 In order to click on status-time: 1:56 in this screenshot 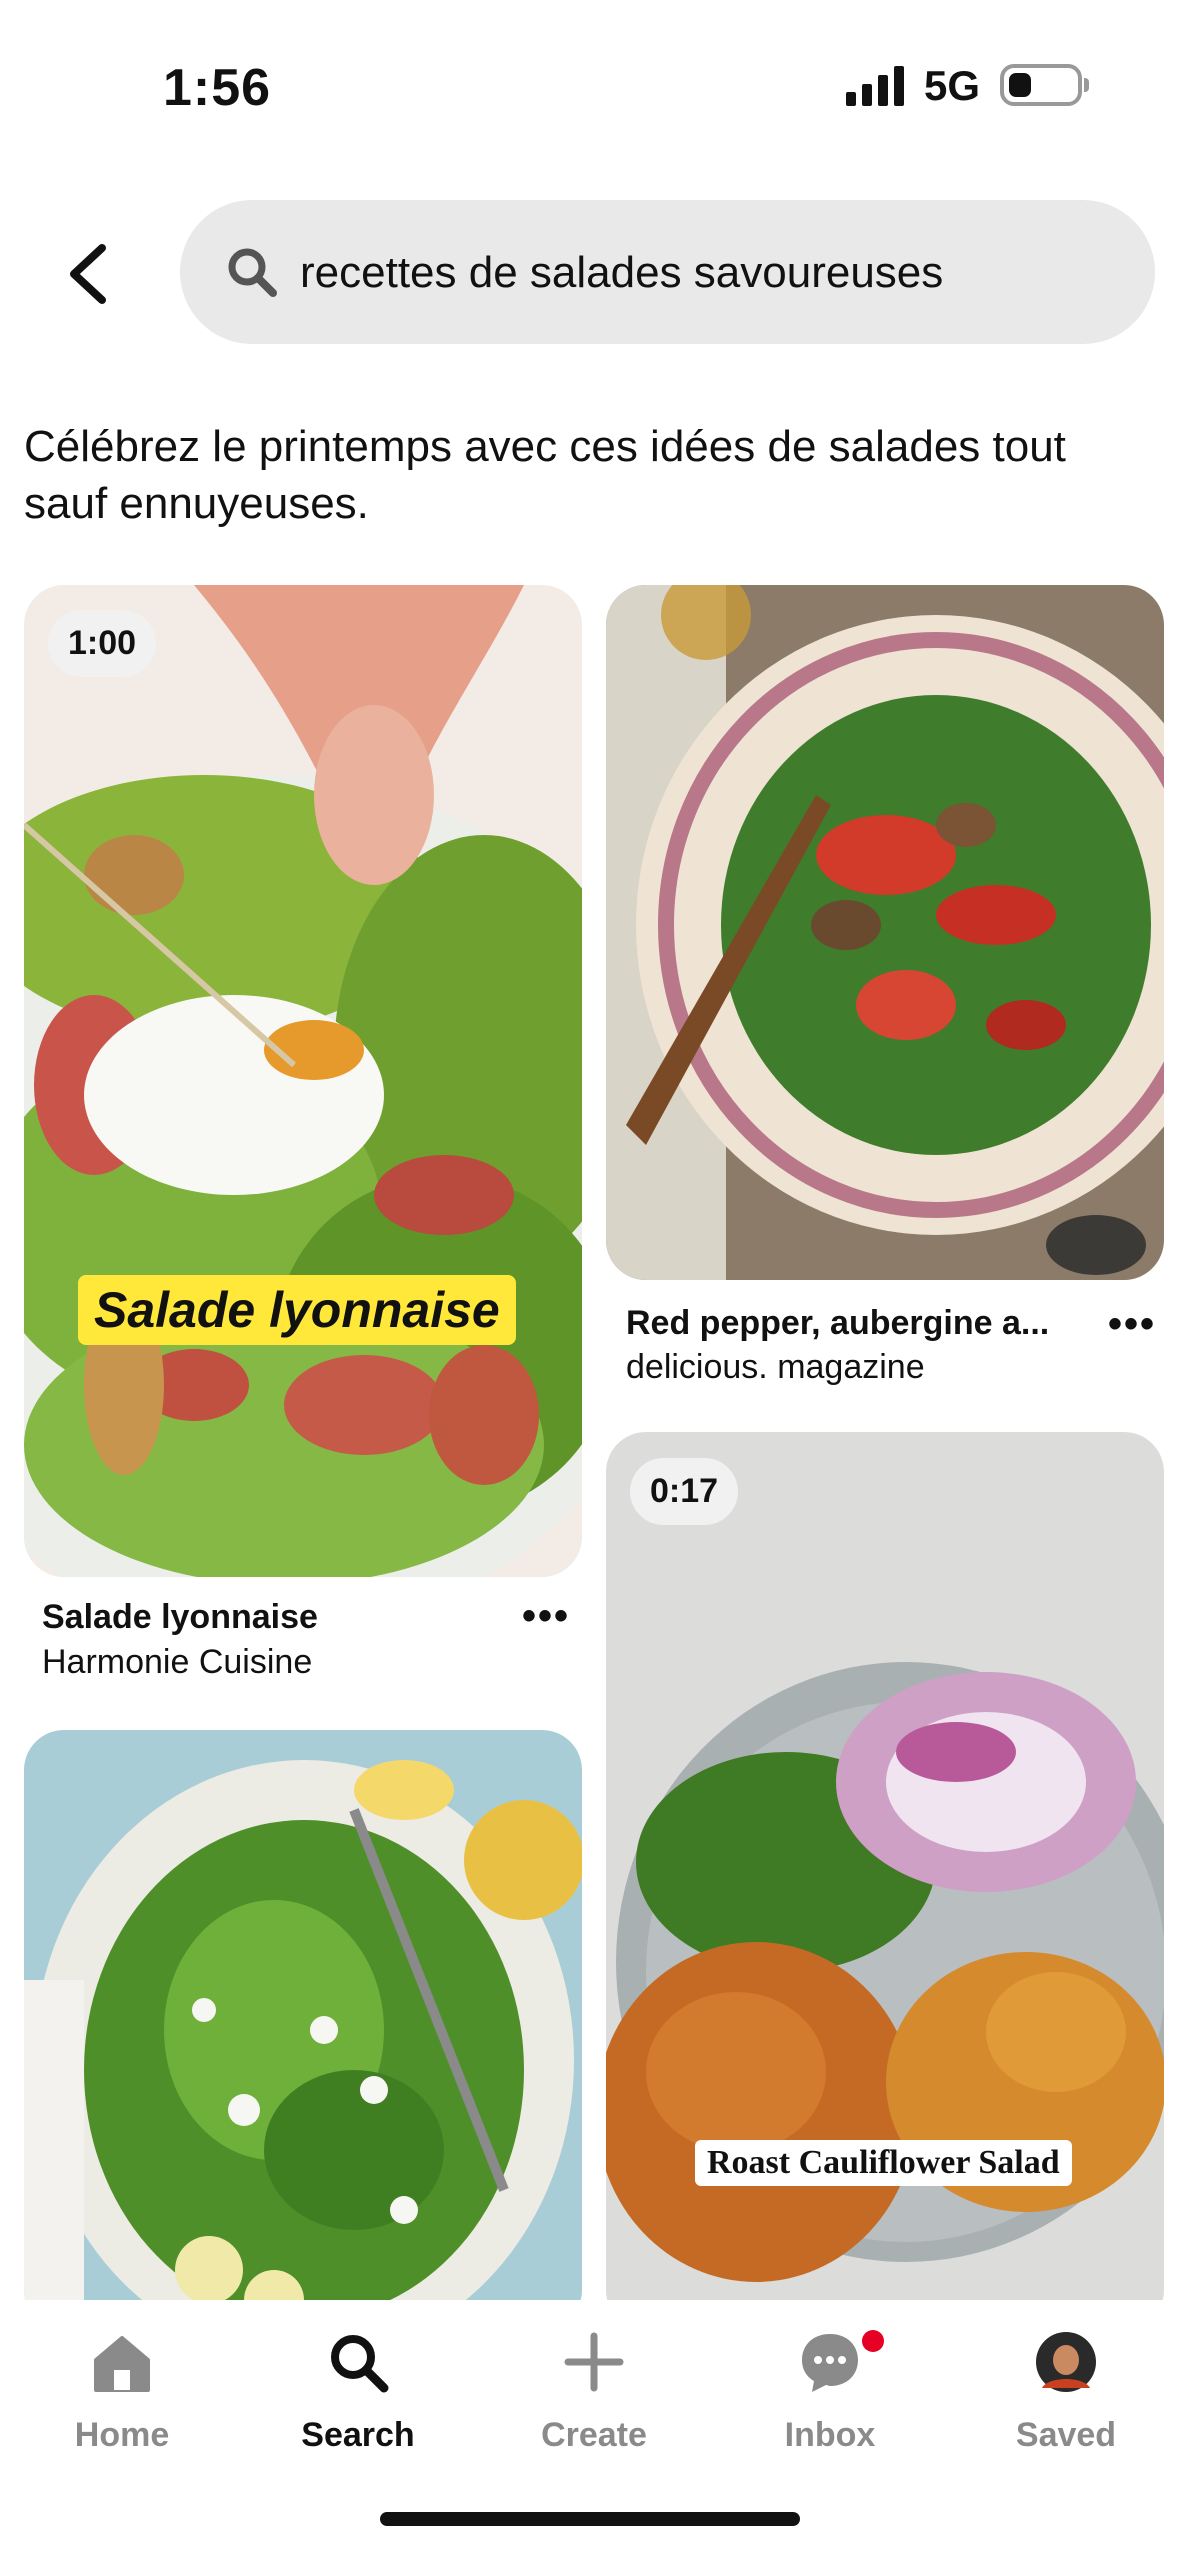, I will do `click(217, 88)`.